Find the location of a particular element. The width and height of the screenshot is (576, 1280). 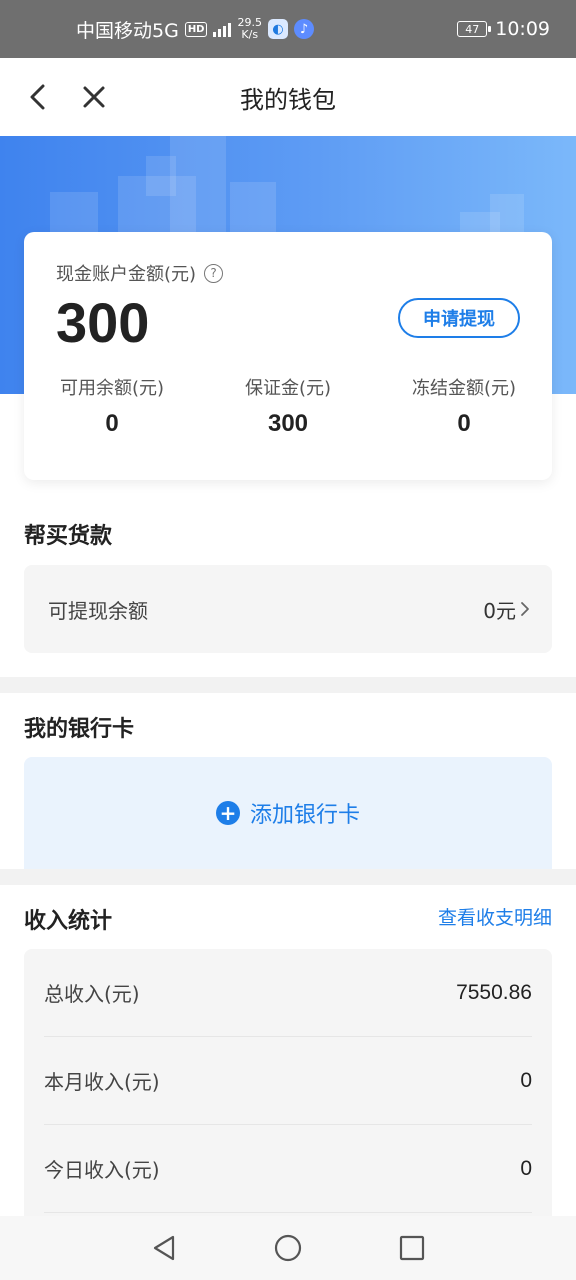

close-icon is located at coordinates (94, 97).